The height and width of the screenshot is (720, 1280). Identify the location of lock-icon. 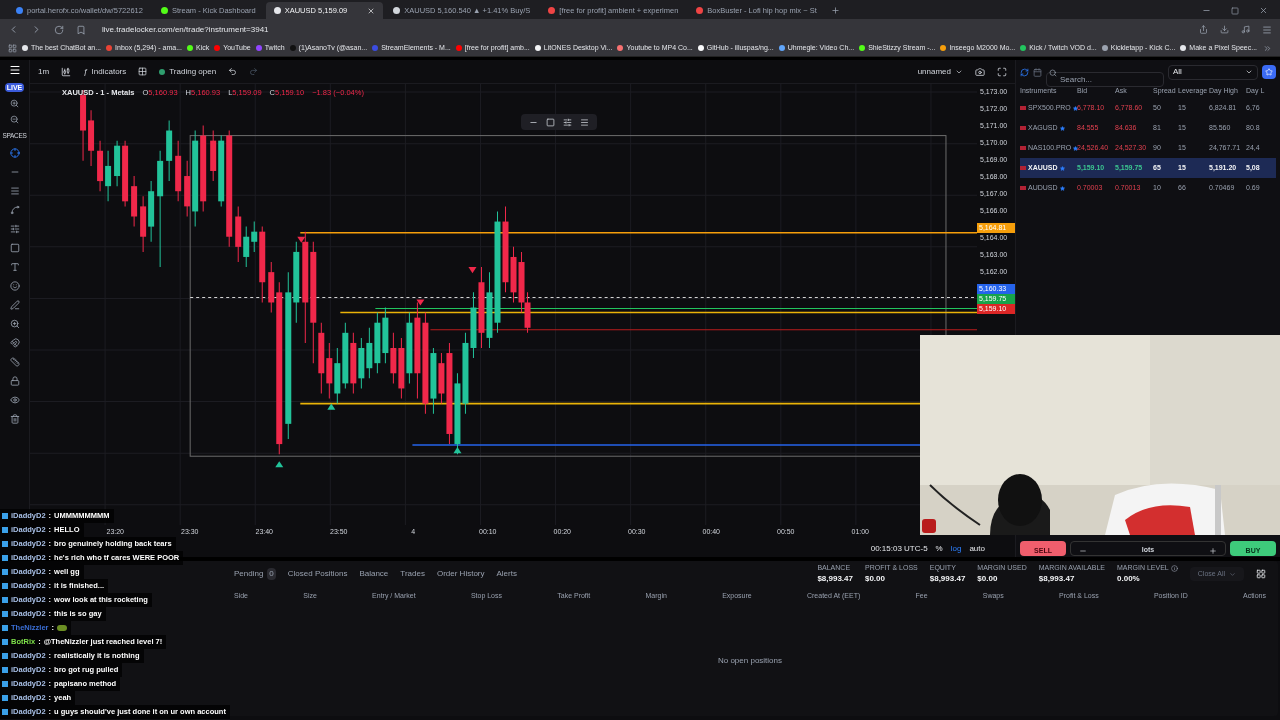
(14, 380).